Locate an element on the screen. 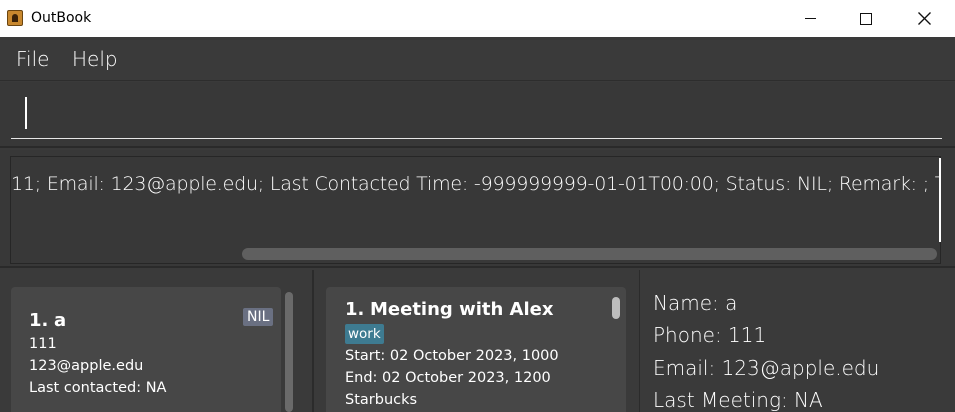 This screenshot has width=955, height=412. close-icon is located at coordinates (924, 18).